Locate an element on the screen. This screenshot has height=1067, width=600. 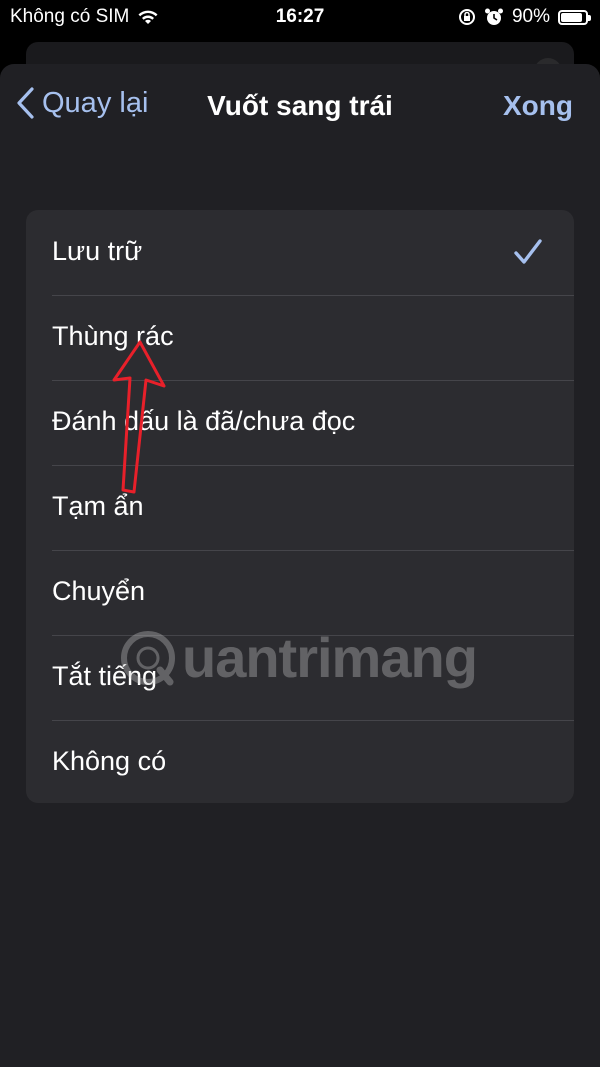
status-right: 90% is located at coordinates (524, 17).